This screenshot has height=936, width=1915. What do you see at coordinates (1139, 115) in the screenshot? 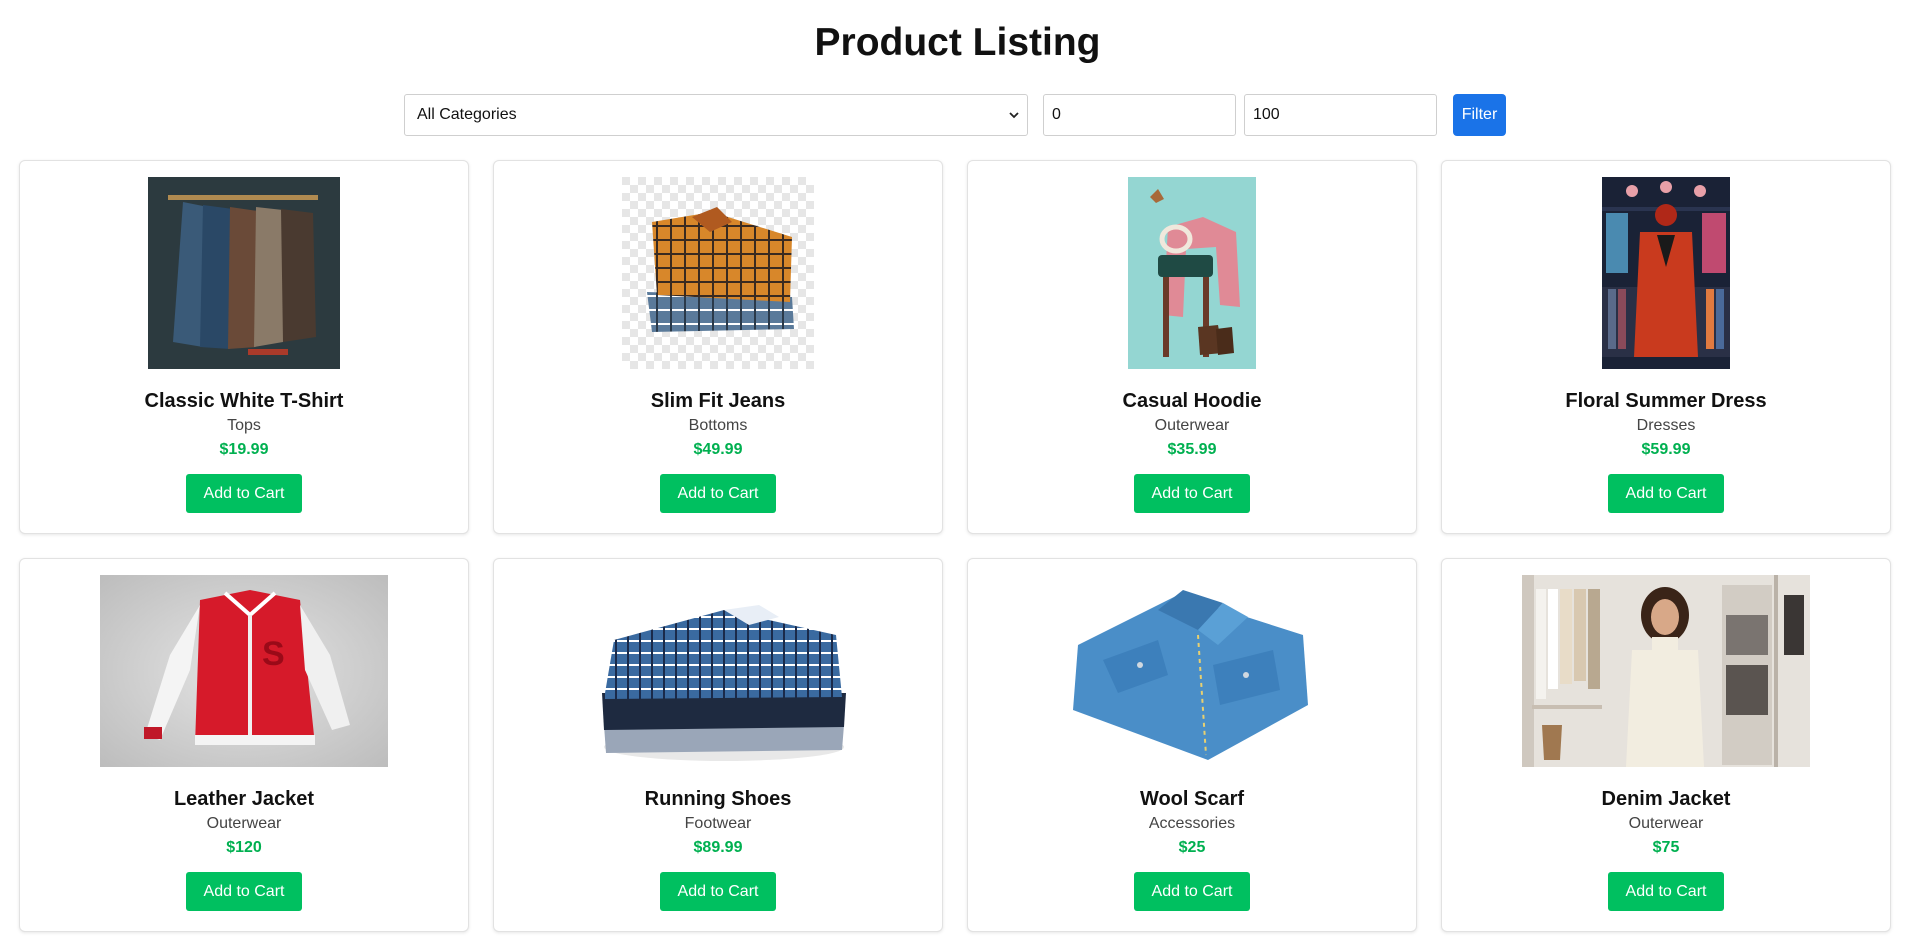
I see `min-price-input` at bounding box center [1139, 115].